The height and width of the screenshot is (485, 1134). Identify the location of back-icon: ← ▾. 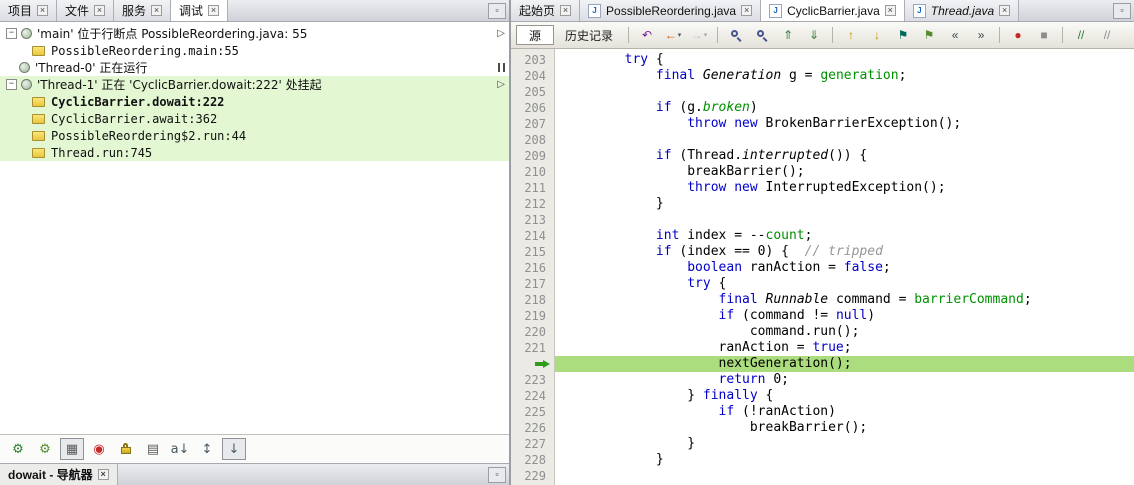
(673, 35).